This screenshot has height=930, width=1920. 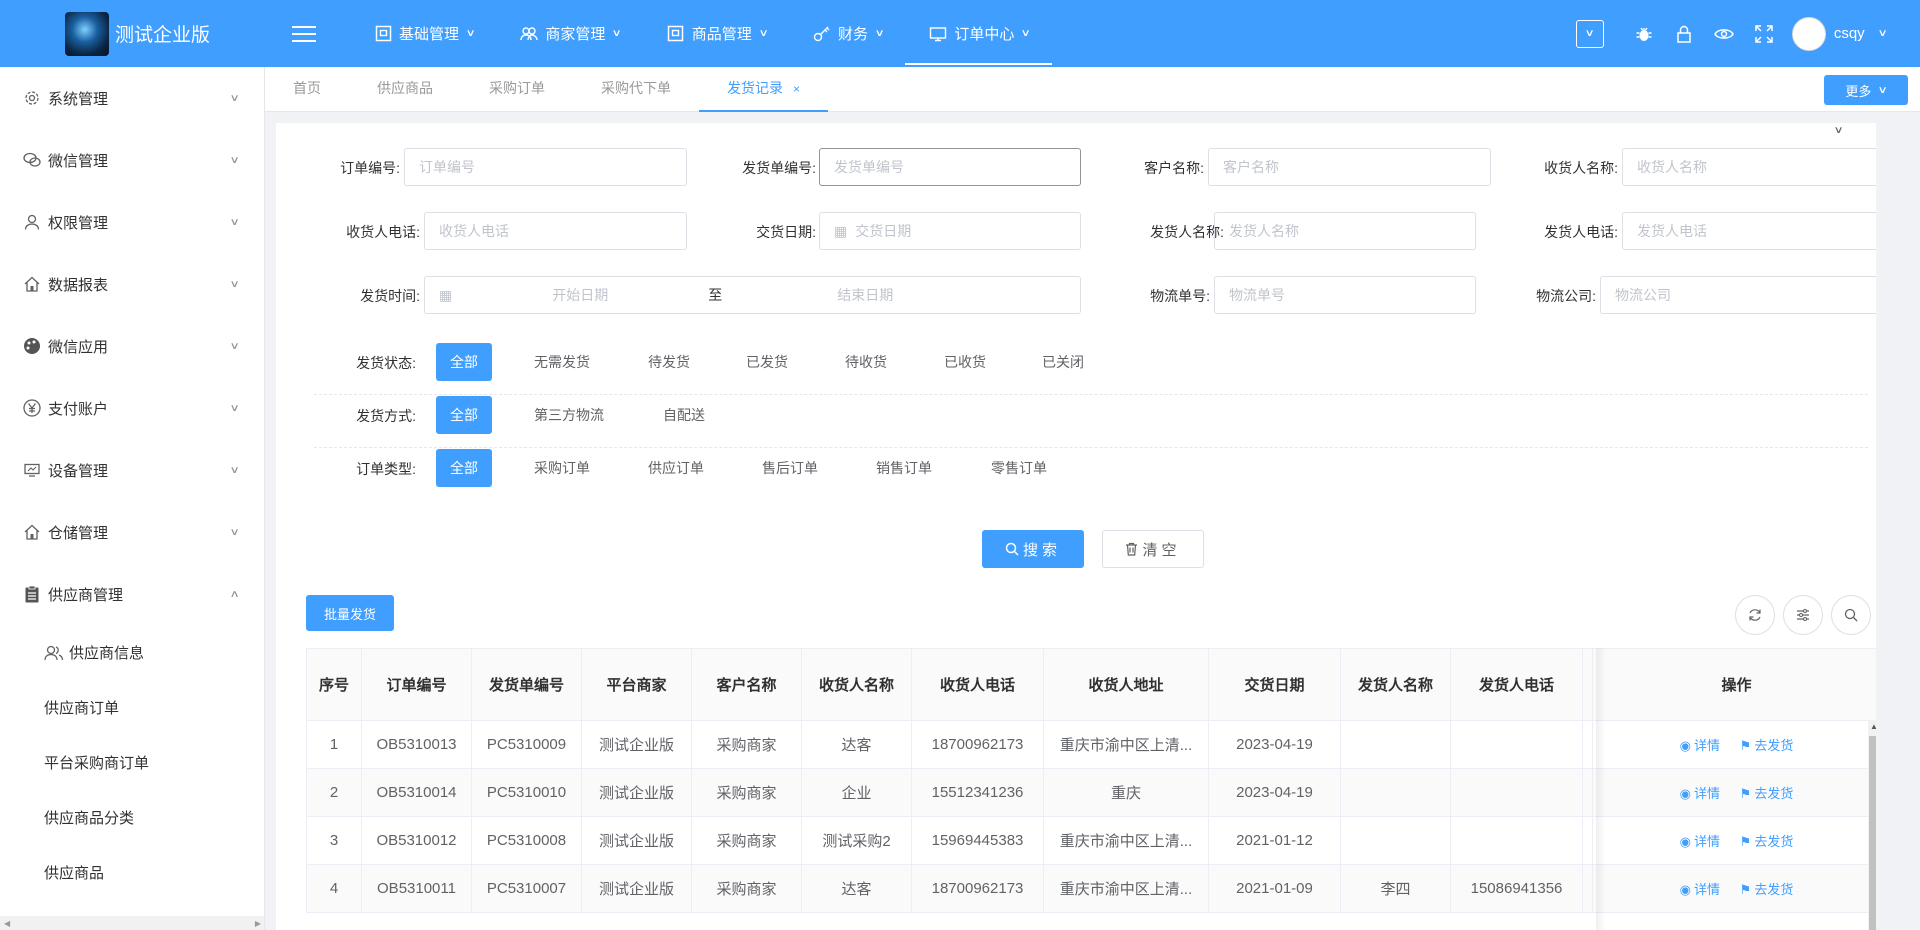 I want to click on nav-order-center: 订单中心 ∨, so click(x=979, y=33).